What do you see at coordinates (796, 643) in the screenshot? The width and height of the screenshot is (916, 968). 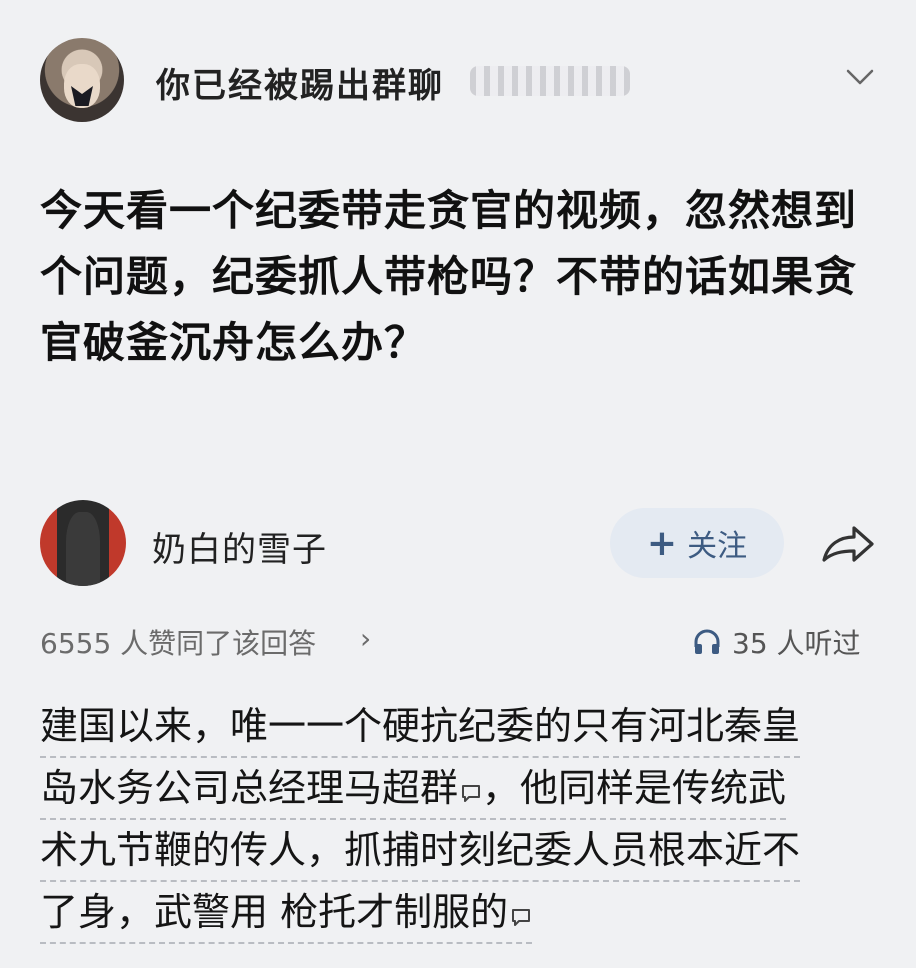 I see `listen-text: 35 人听过` at bounding box center [796, 643].